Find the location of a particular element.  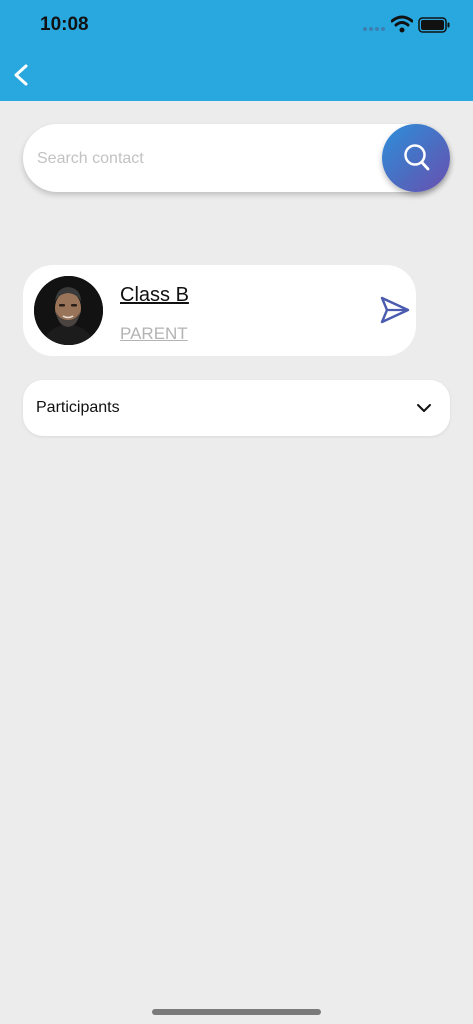

wifi-icon is located at coordinates (402, 24).